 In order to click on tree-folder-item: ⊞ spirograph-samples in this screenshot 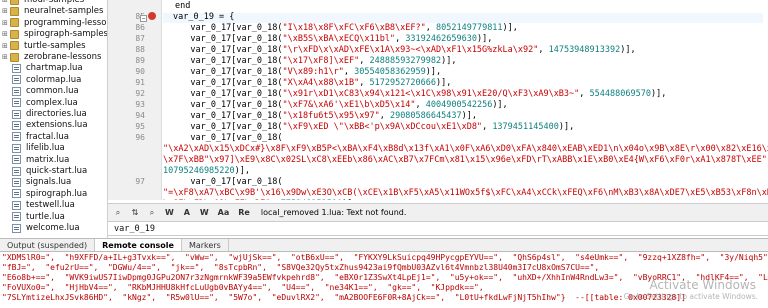, I will do `click(54, 34)`.